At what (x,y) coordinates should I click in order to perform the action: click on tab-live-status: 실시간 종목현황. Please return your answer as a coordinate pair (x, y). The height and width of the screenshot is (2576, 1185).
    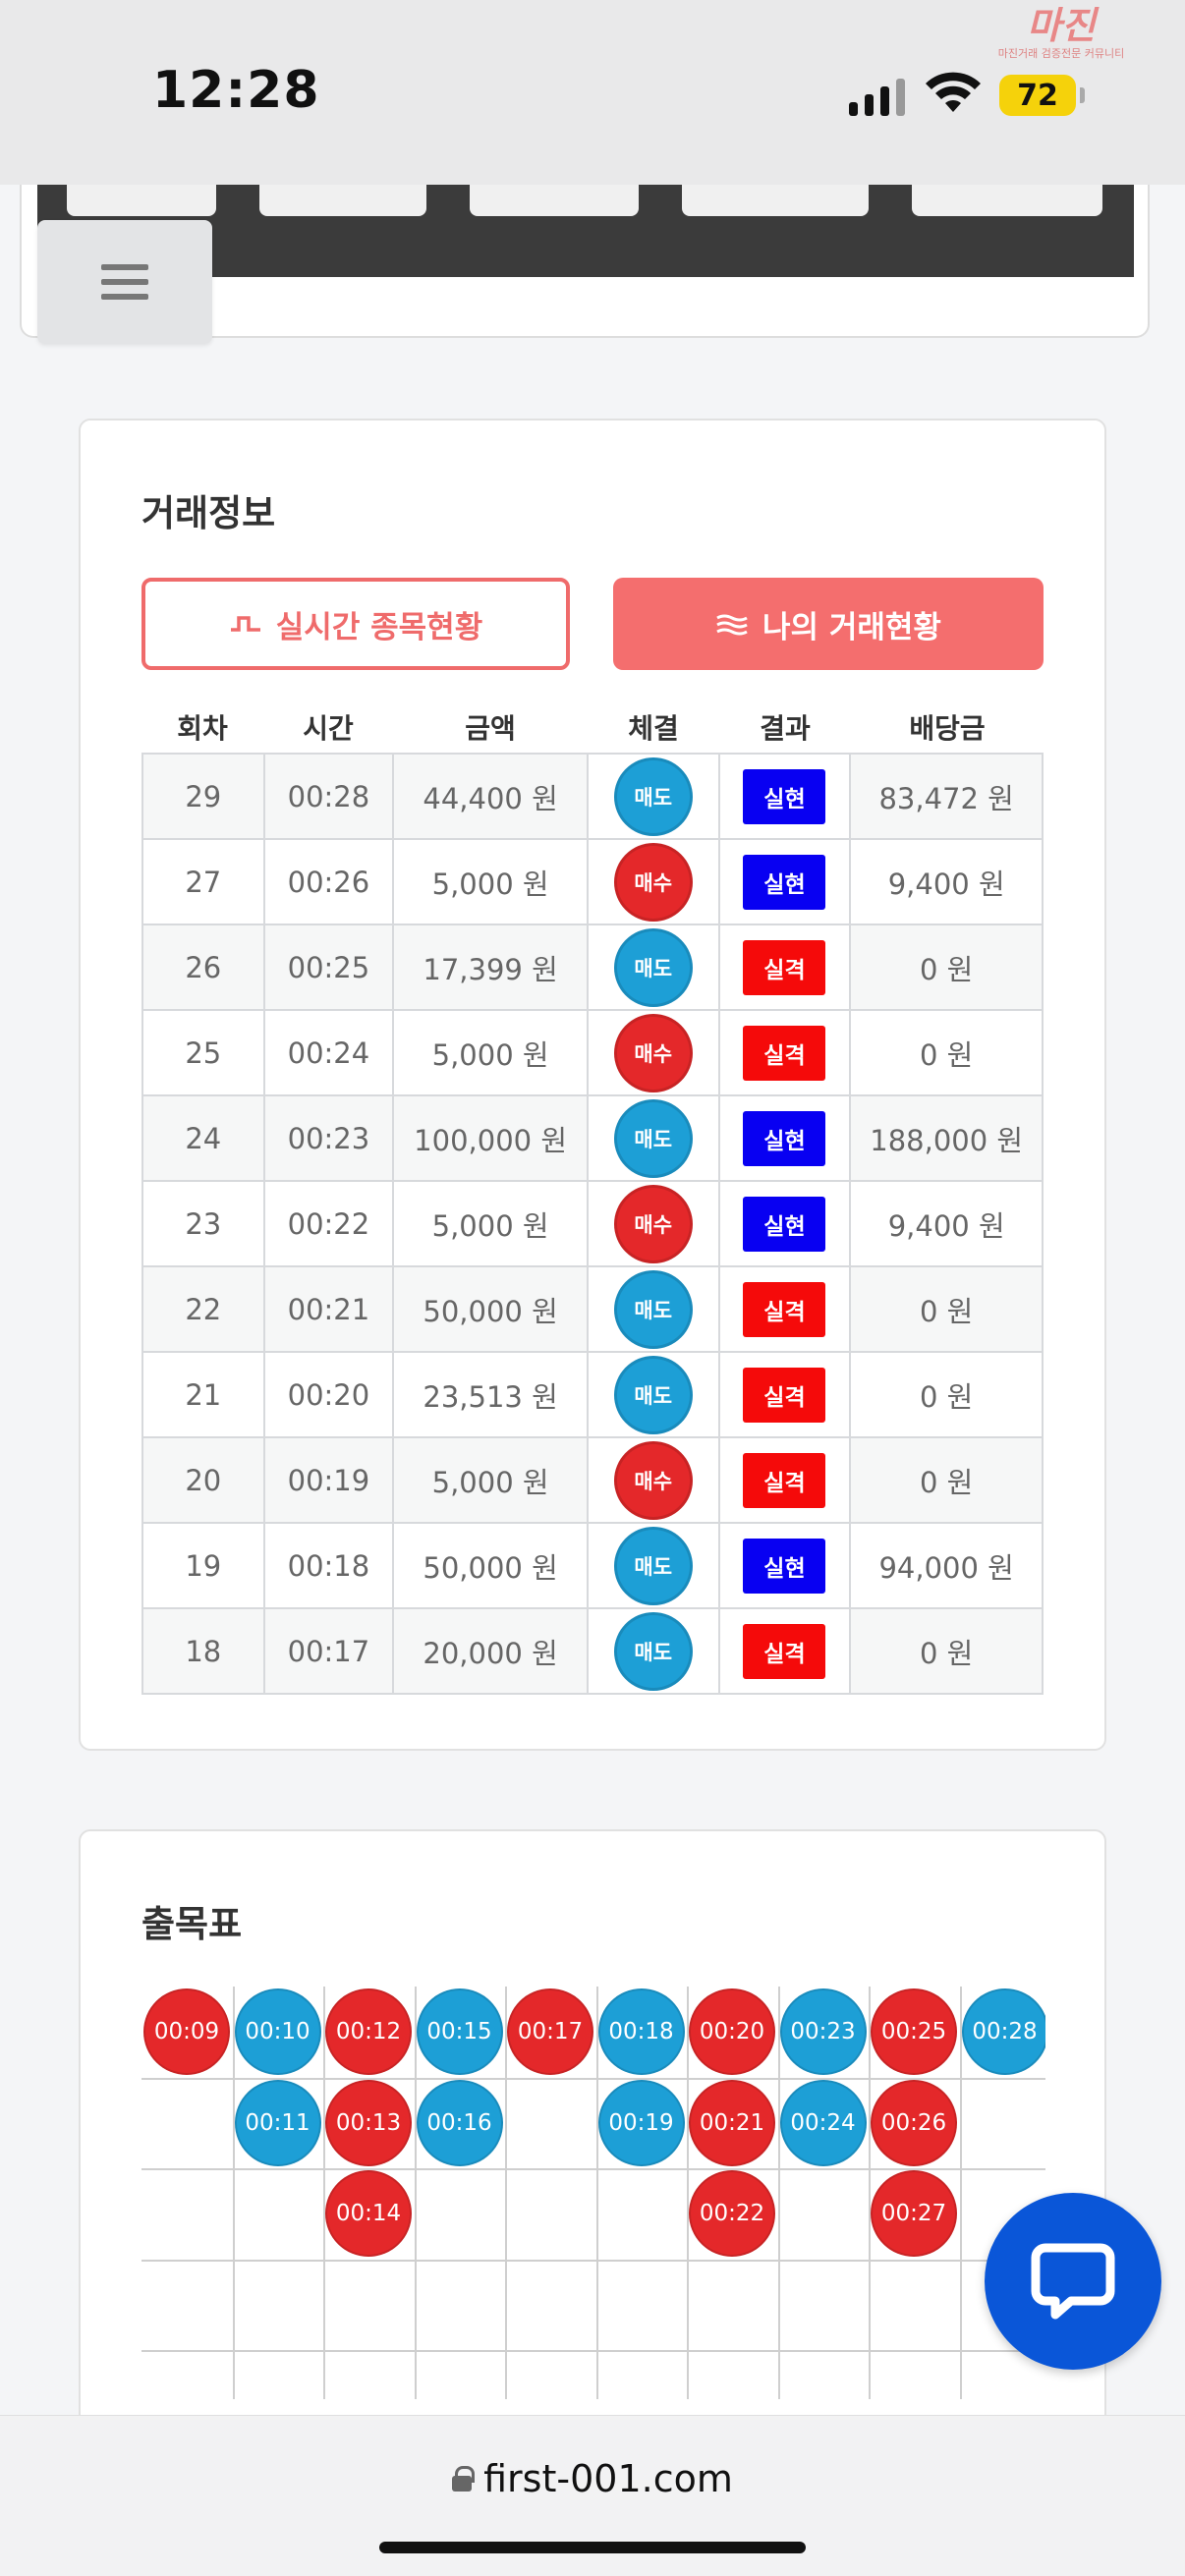
    Looking at the image, I should click on (355, 624).